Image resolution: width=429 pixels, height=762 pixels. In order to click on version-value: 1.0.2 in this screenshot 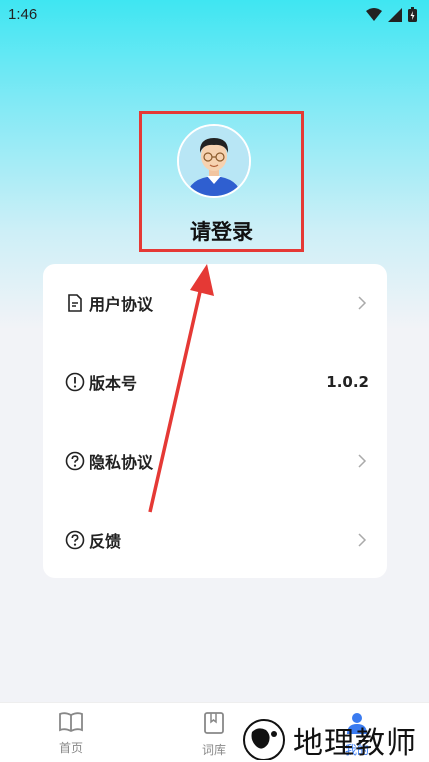, I will do `click(347, 382)`.